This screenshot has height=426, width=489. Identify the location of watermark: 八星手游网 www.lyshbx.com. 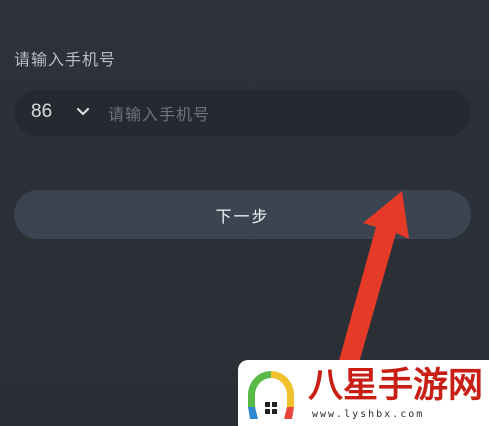
(363, 393).